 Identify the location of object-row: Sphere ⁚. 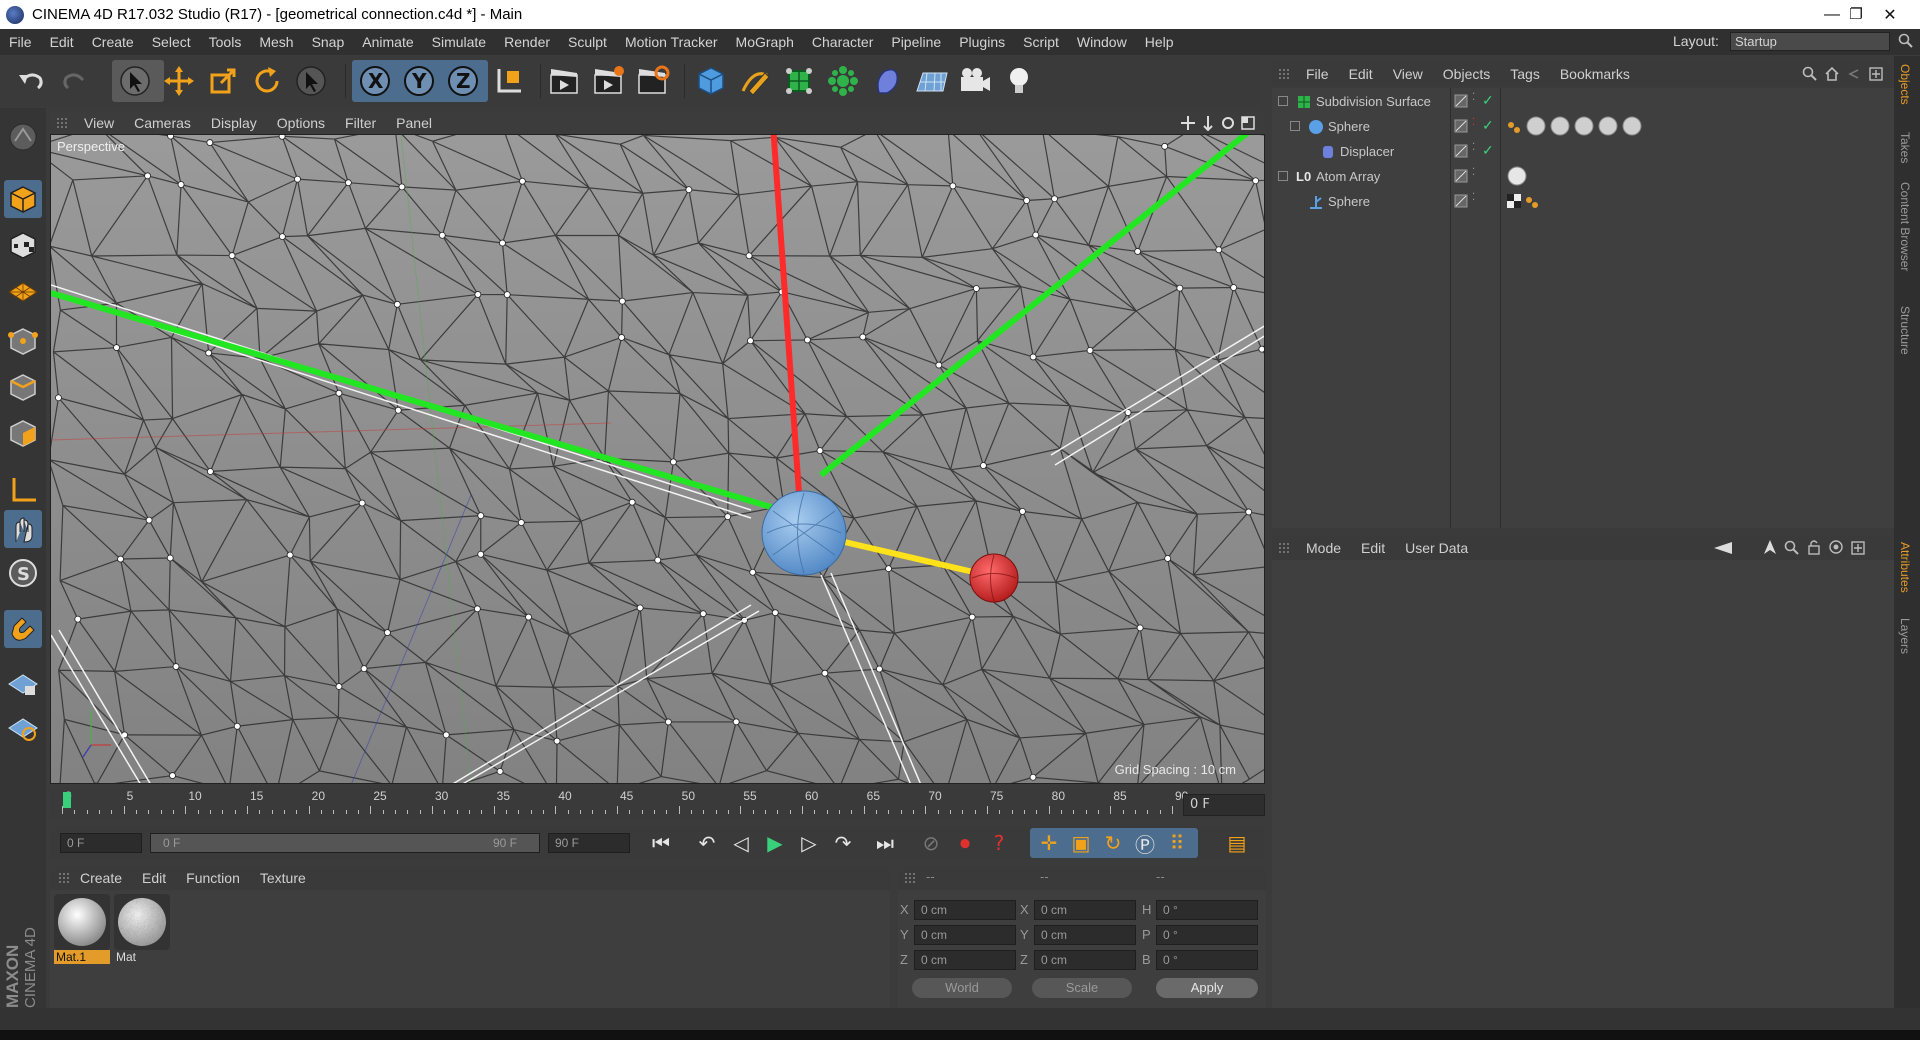
(1583, 202).